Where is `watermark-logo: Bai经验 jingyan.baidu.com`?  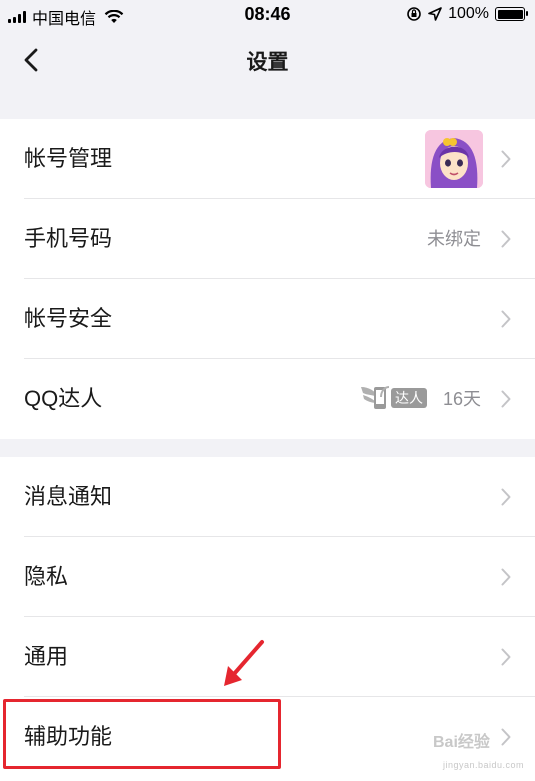 watermark-logo: Bai经验 jingyan.baidu.com is located at coordinates (483, 751).